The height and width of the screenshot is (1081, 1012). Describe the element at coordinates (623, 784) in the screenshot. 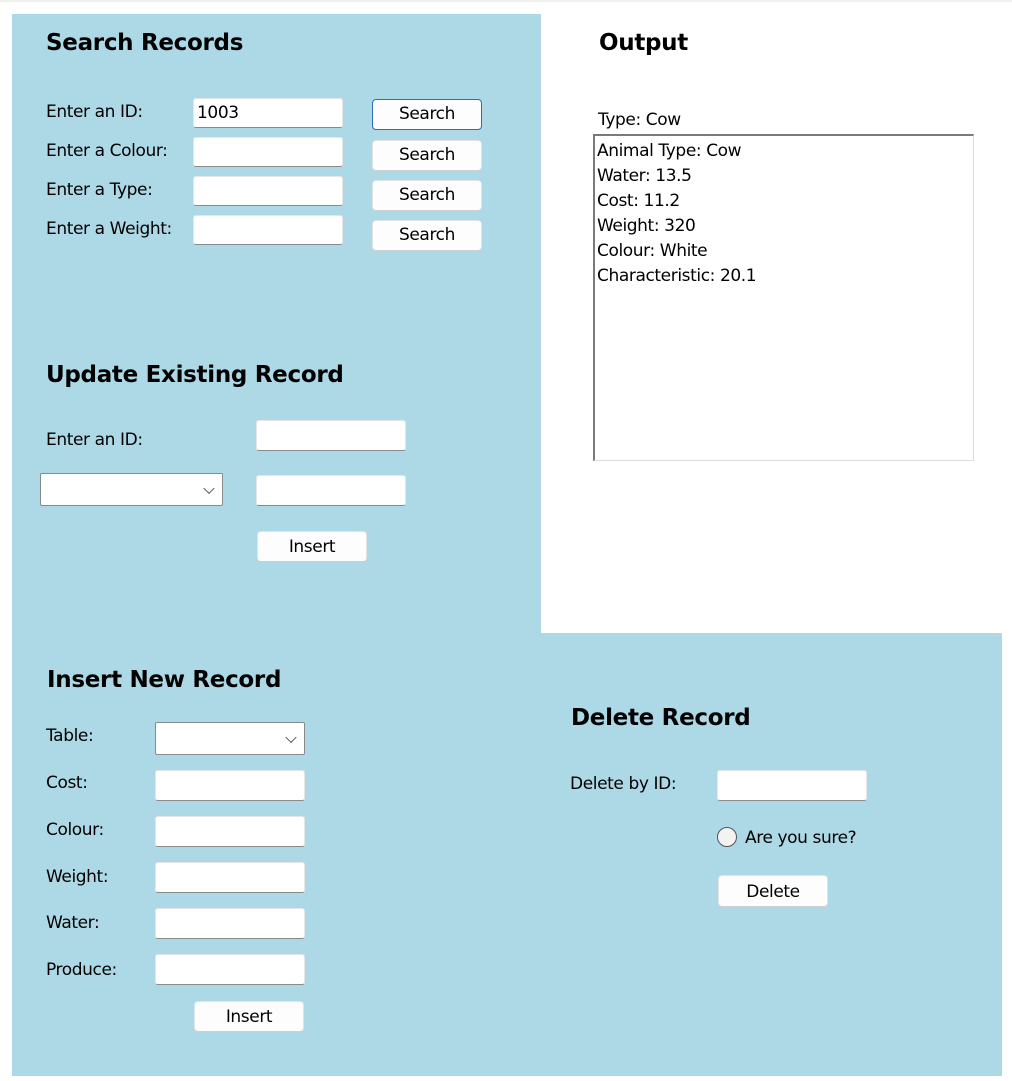

I see `delete-id-label: Delete by ID:` at that location.